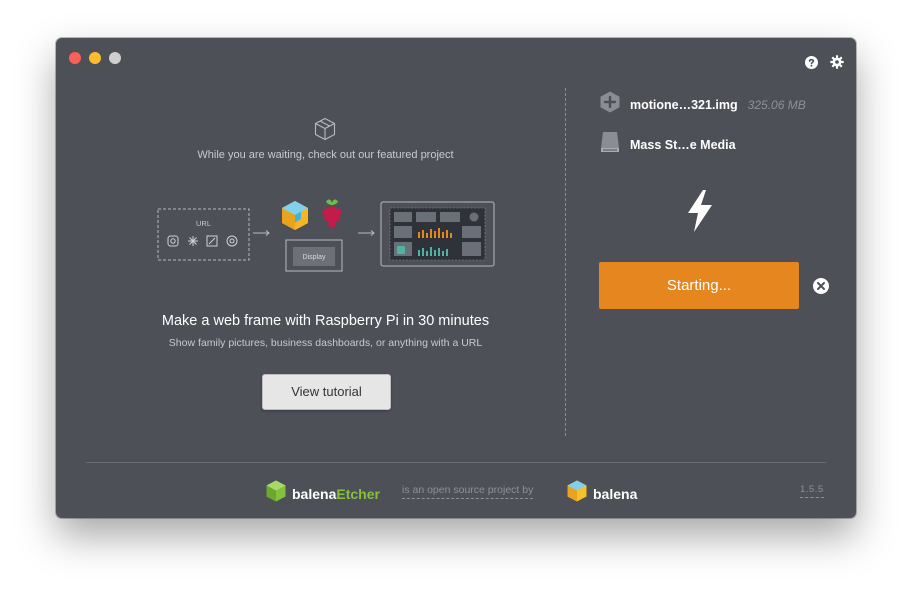 The width and height of the screenshot is (912, 592). I want to click on etcher-brand: balenaEtcher, so click(336, 494).